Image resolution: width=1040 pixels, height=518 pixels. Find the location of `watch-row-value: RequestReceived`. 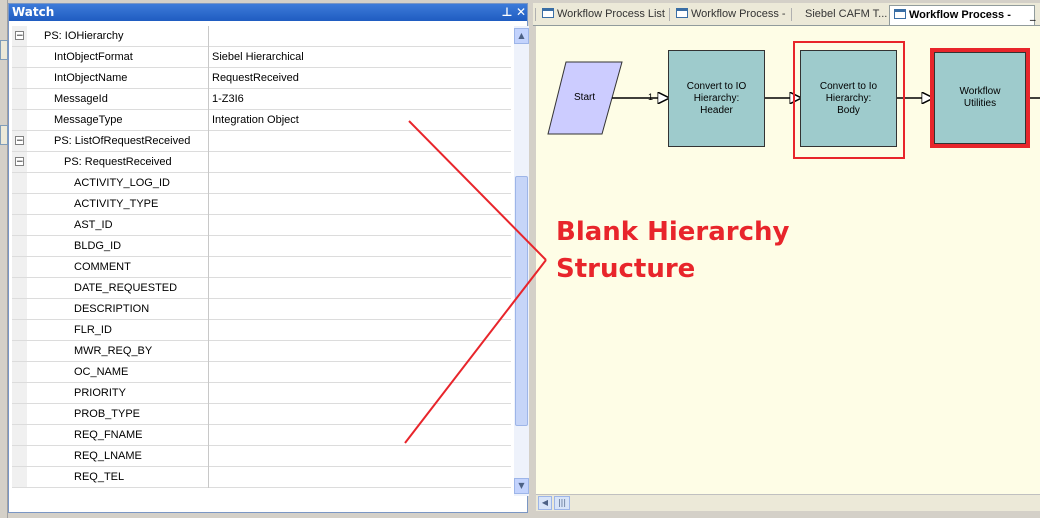

watch-row-value: RequestReceived is located at coordinates (255, 78).